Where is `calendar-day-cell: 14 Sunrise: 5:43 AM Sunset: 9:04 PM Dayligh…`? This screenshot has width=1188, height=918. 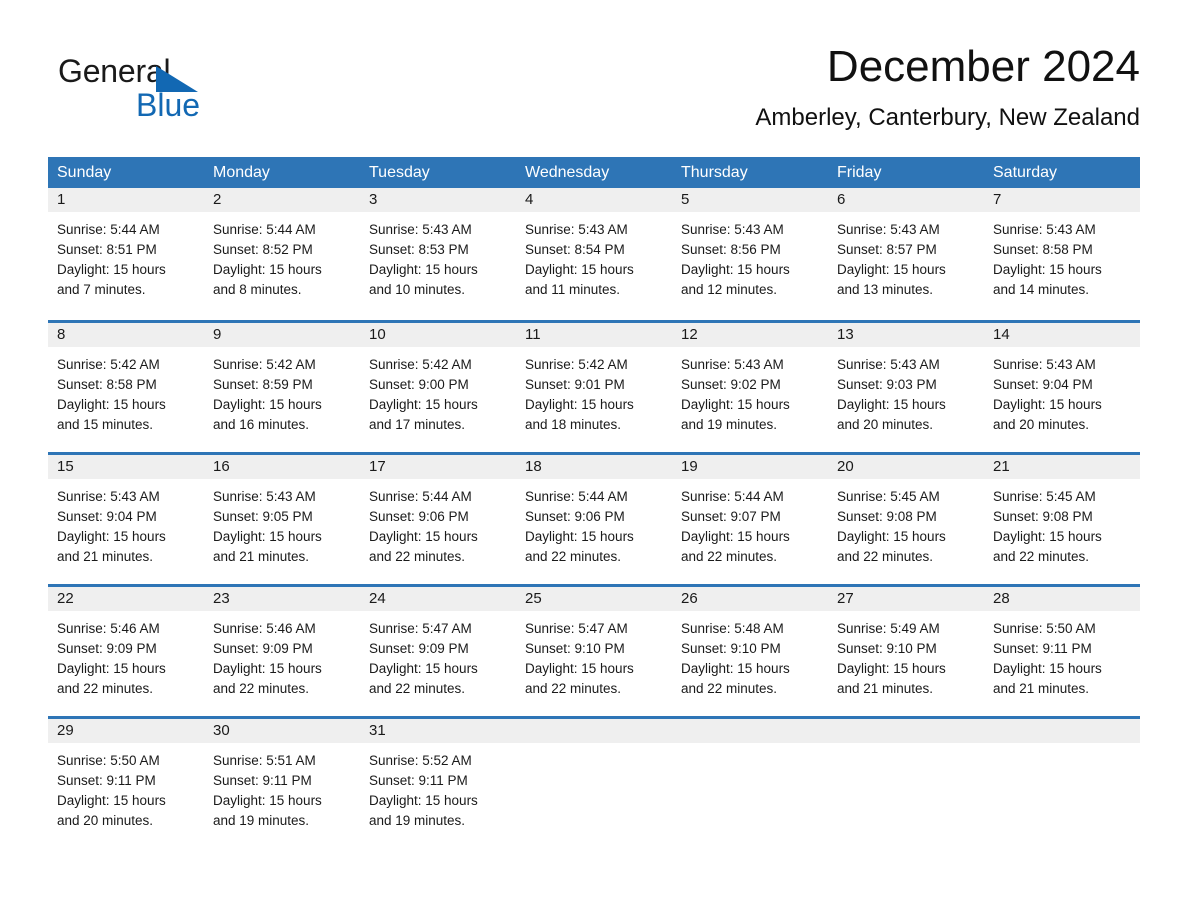
calendar-day-cell: 14 Sunrise: 5:43 AM Sunset: 9:04 PM Dayligh… is located at coordinates (1062, 387).